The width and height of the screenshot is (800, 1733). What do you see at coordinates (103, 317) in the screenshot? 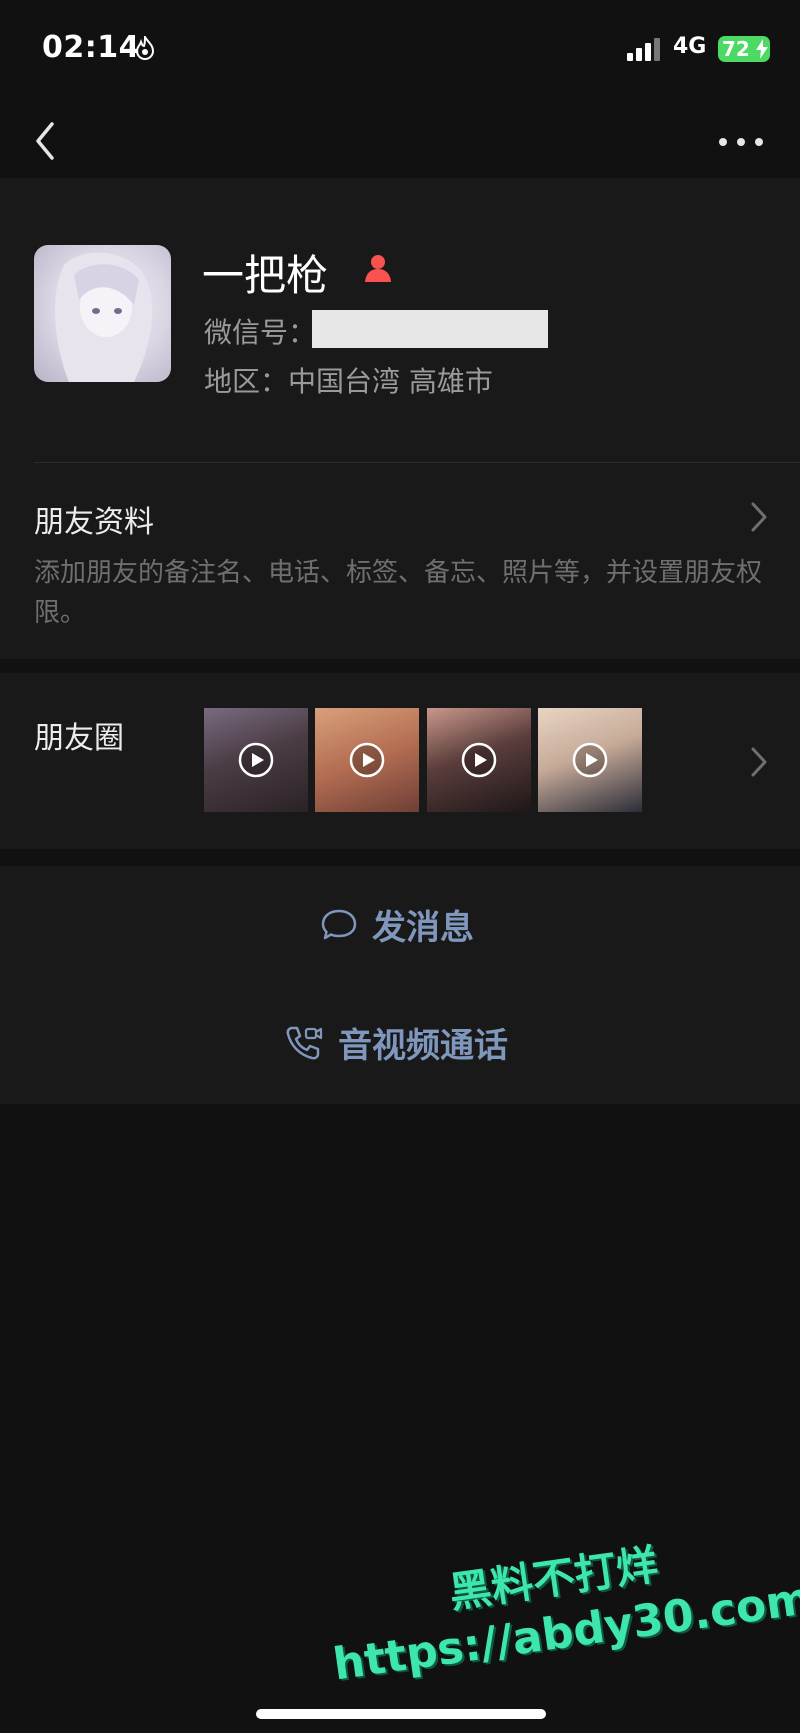
I see `avatar-illustration` at bounding box center [103, 317].